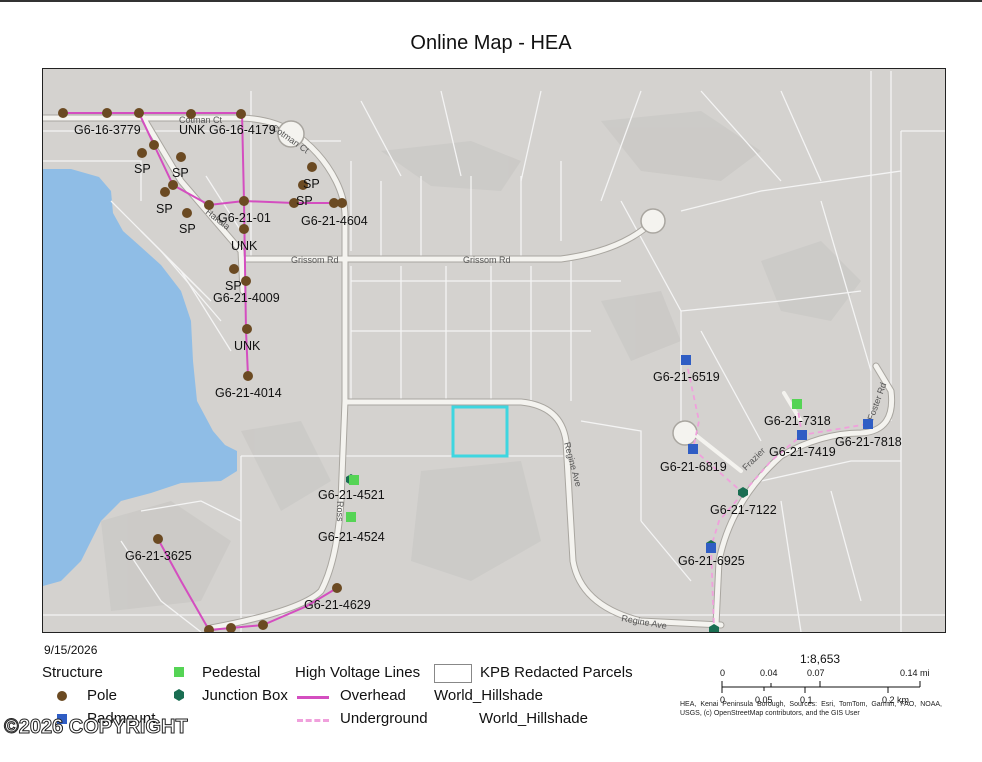  Describe the element at coordinates (769, 673) in the screenshot. I see `scale-mi-tick: 0.04` at that location.